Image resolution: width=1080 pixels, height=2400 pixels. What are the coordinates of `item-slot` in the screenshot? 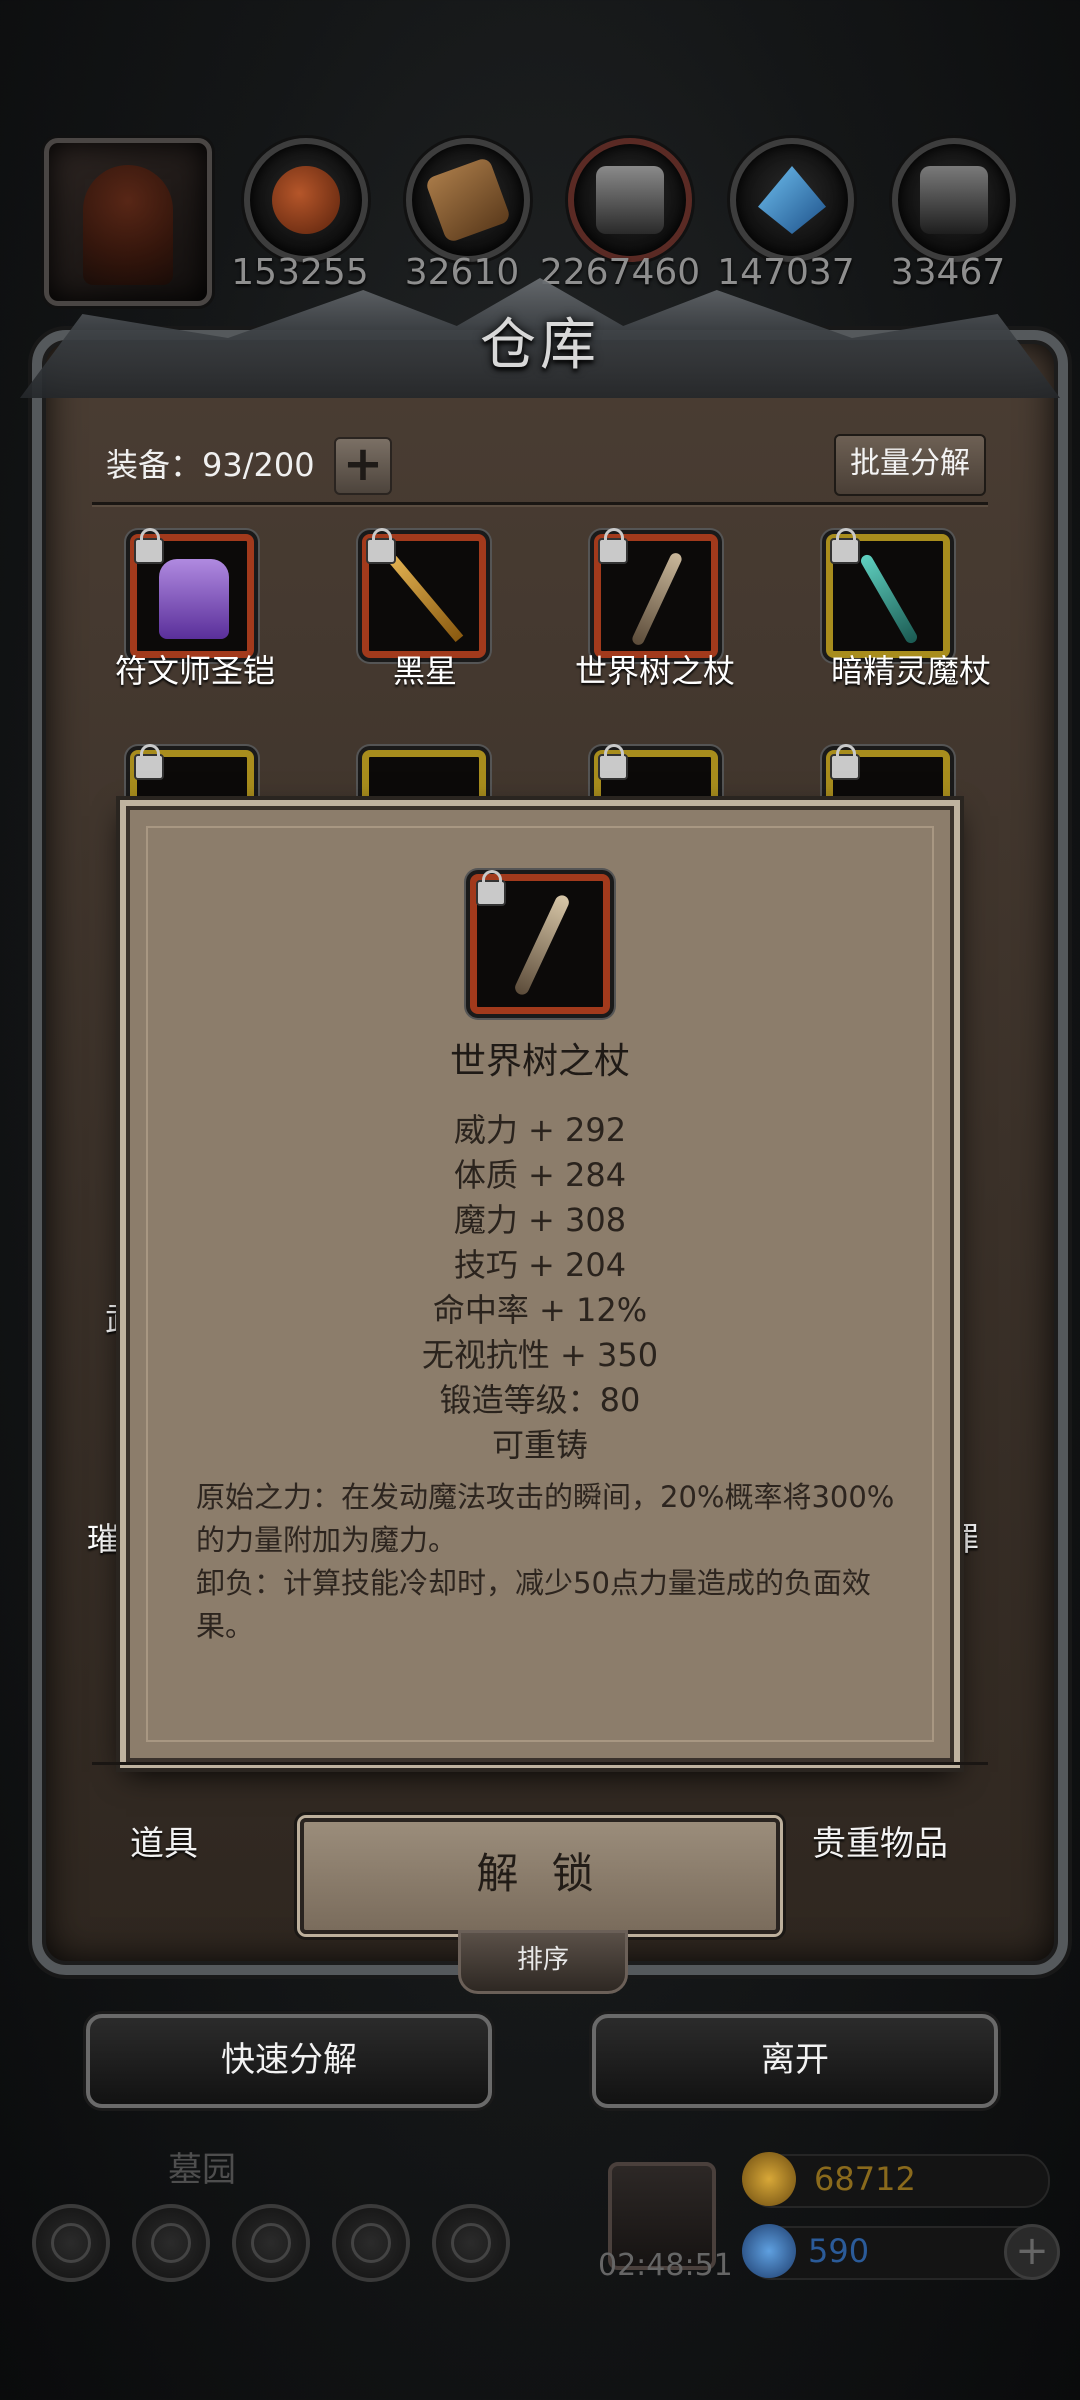 It's located at (424, 780).